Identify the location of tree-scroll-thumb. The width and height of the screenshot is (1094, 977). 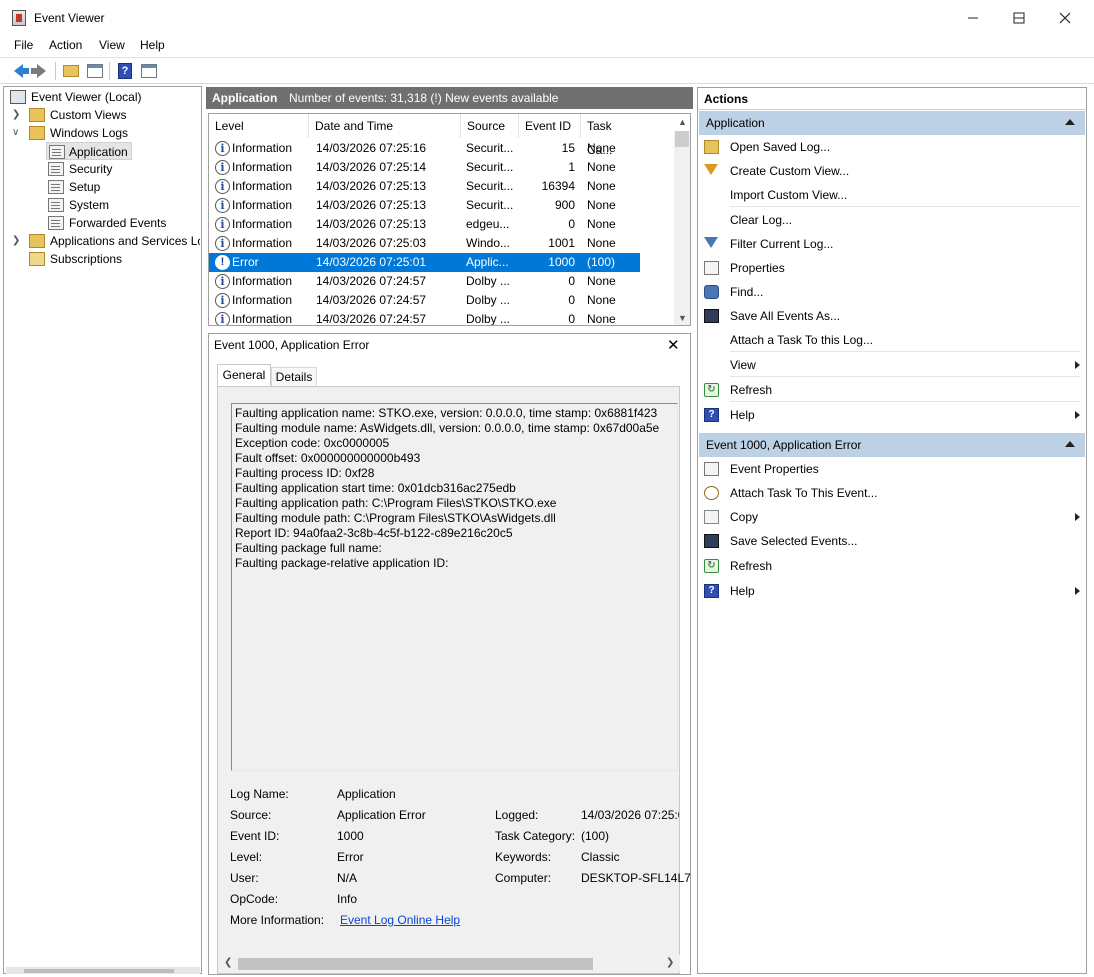
(99, 971).